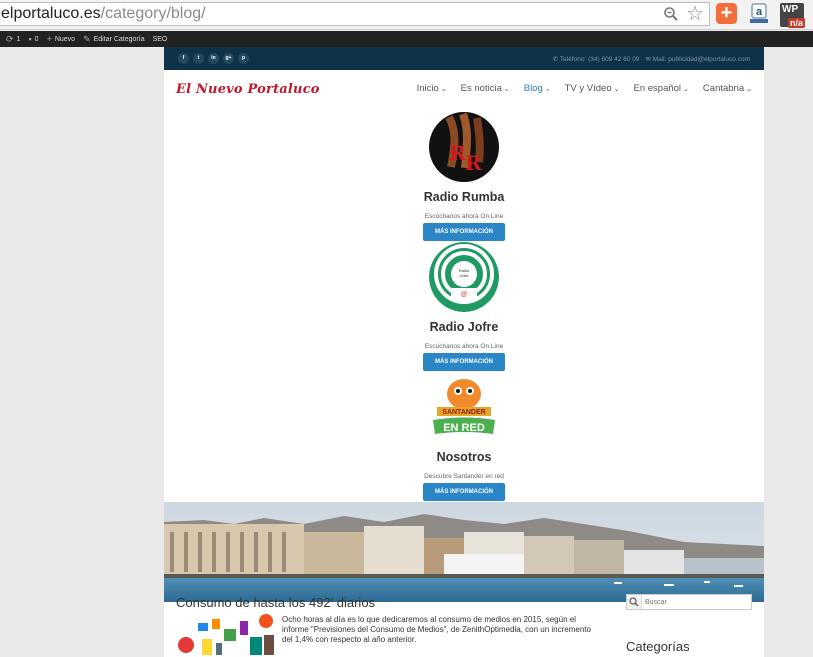 The width and height of the screenshot is (813, 657). I want to click on search-field, so click(689, 602).